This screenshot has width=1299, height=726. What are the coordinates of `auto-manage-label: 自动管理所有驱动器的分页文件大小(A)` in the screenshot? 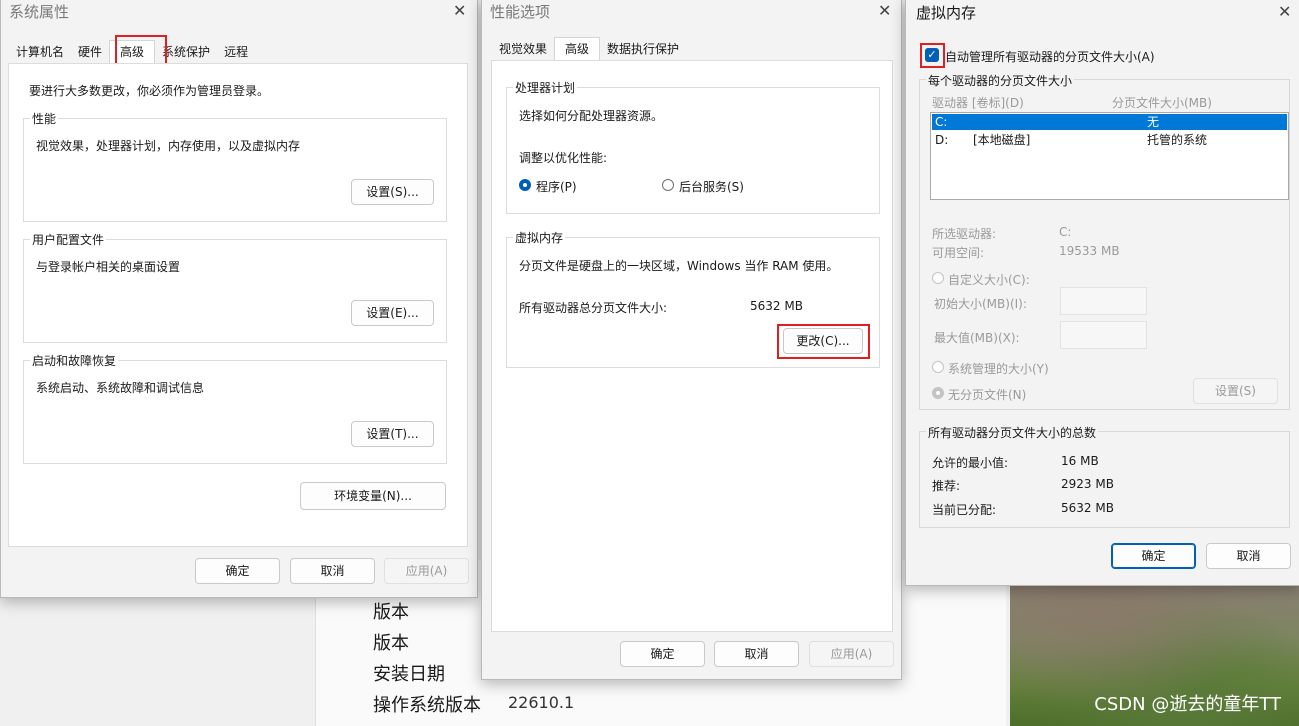 It's located at (1050, 56).